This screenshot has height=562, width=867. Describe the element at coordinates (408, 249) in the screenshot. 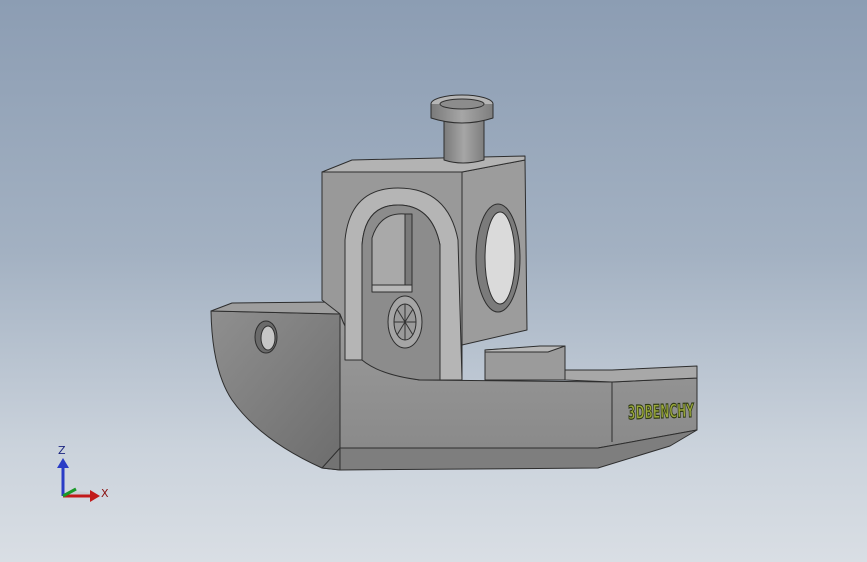

I see `inner-frame` at that location.